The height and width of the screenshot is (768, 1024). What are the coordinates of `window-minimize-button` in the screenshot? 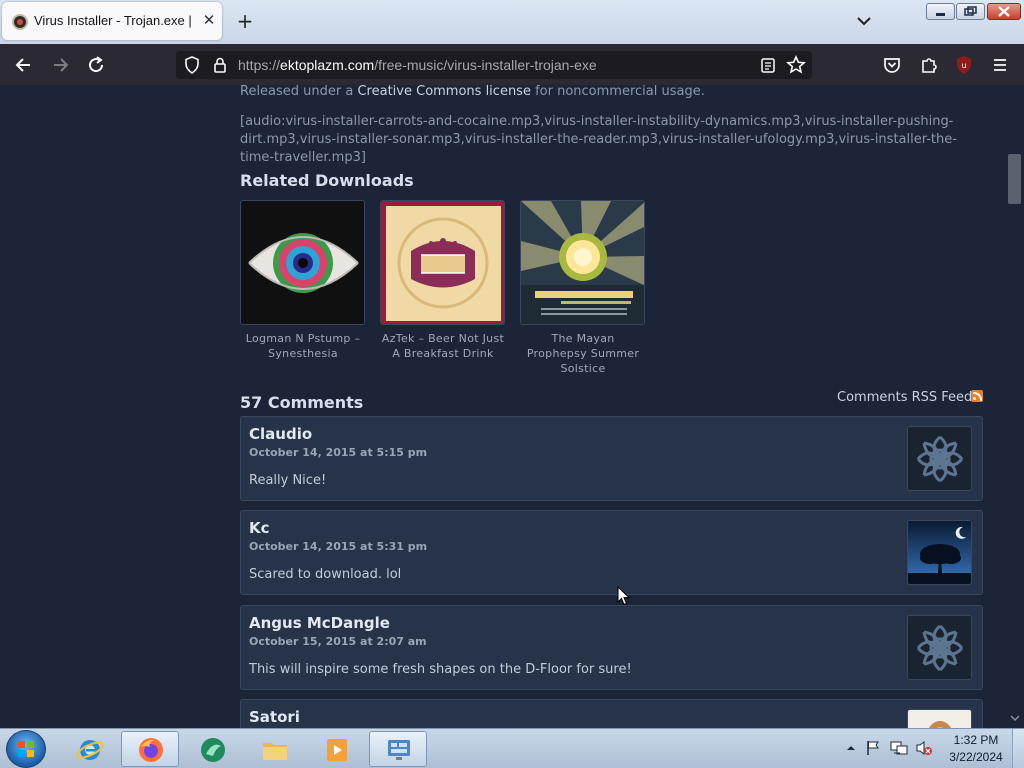 It's located at (940, 11).